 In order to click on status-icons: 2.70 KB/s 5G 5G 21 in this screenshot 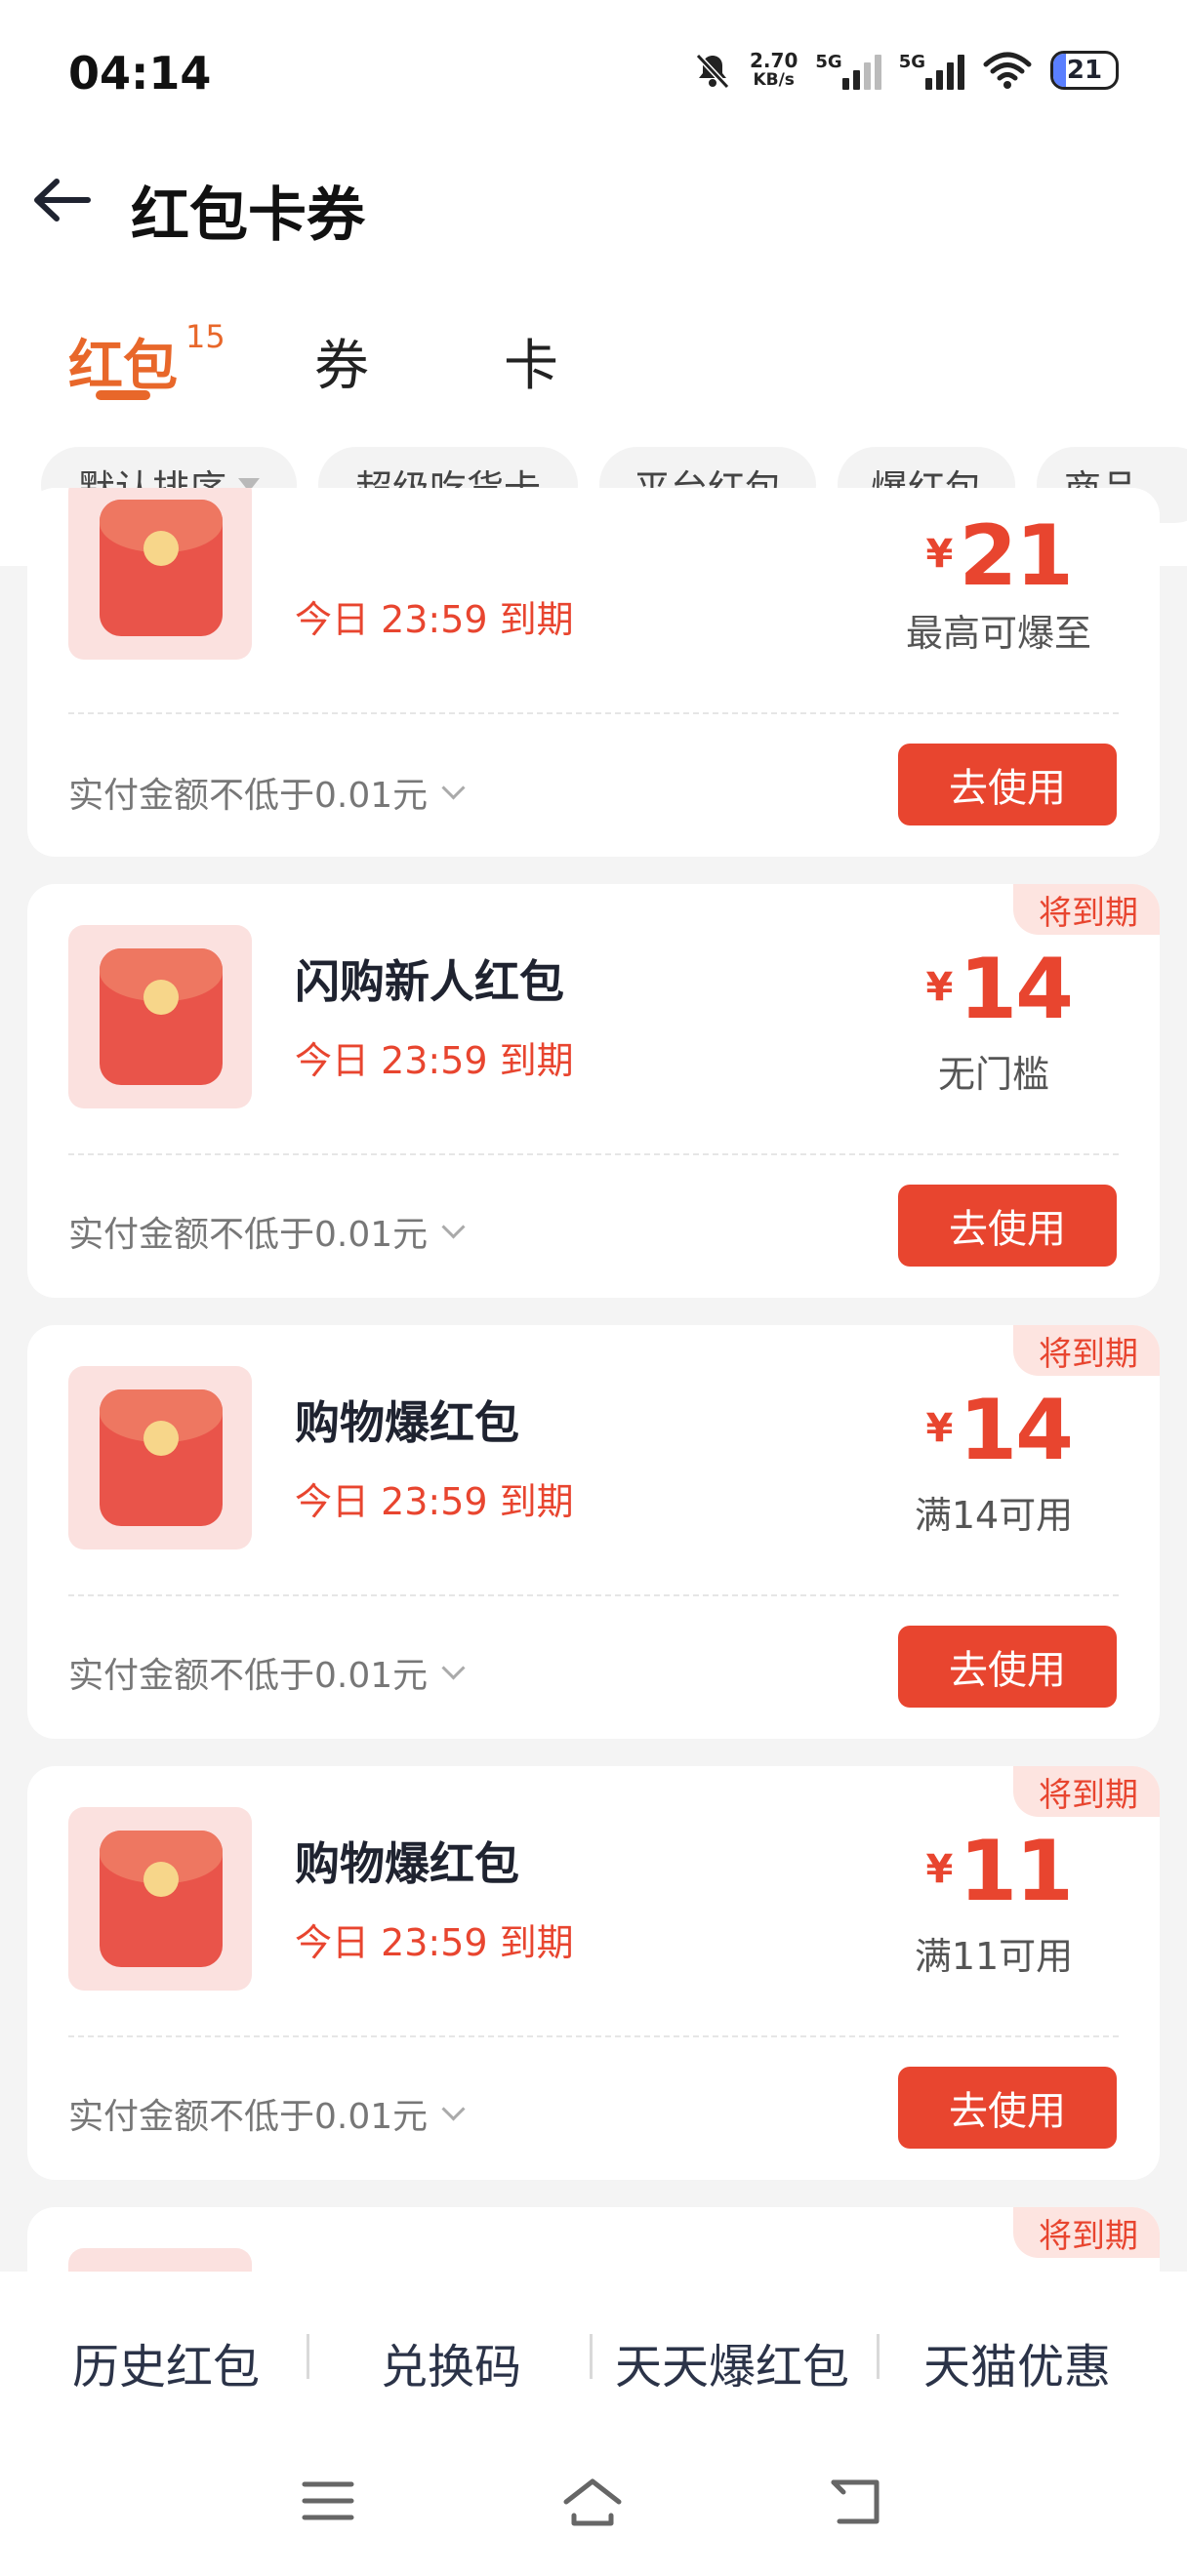, I will do `click(906, 70)`.